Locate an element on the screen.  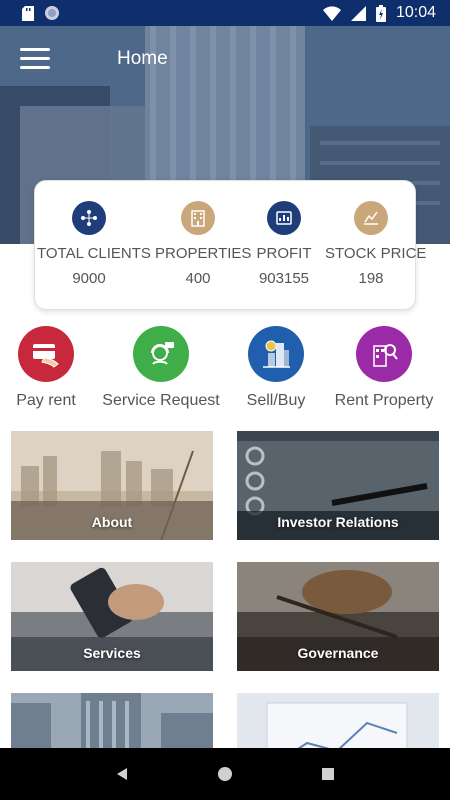
stat-value: 198 is located at coordinates (371, 278).